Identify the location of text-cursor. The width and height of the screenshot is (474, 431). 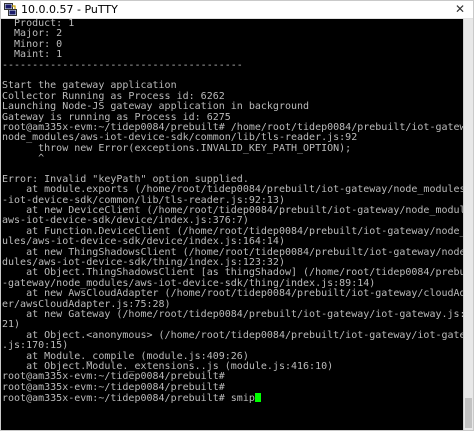
(257, 398).